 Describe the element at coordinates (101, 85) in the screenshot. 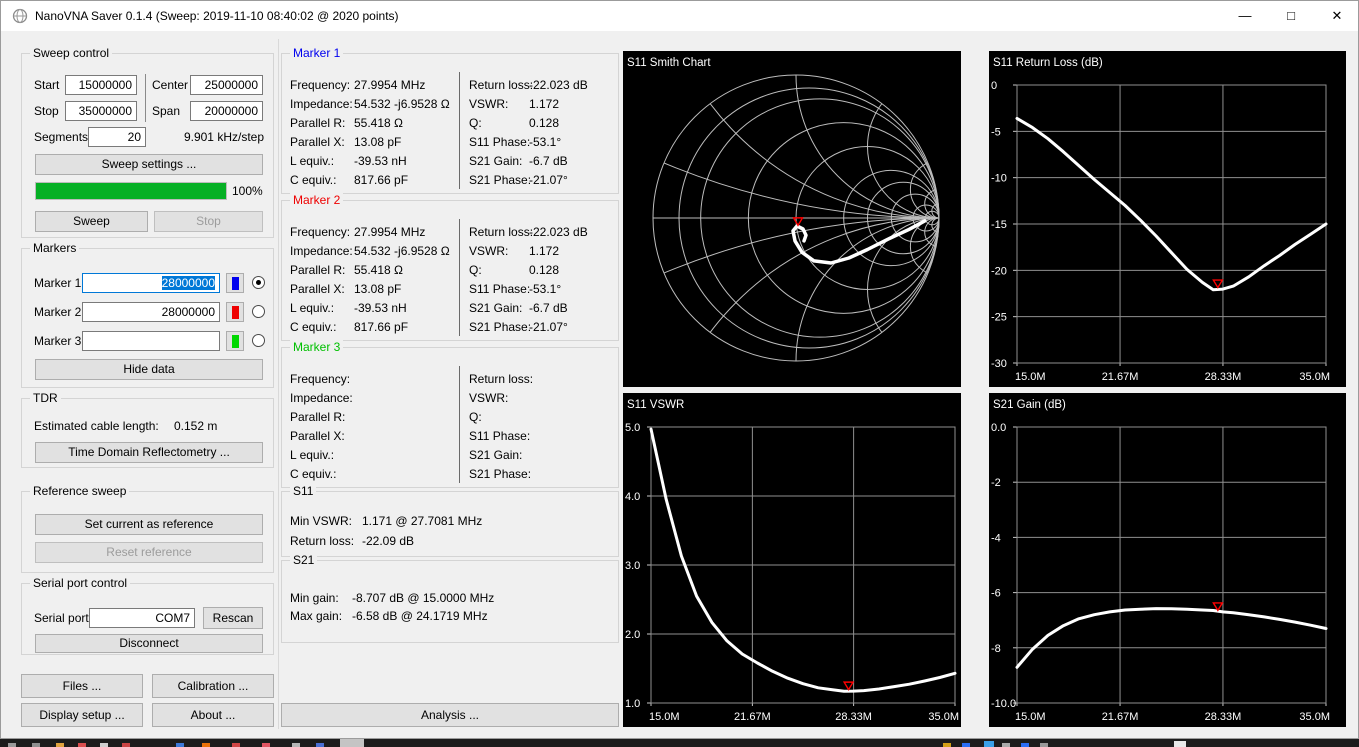

I see `start-input: 15000000` at that location.